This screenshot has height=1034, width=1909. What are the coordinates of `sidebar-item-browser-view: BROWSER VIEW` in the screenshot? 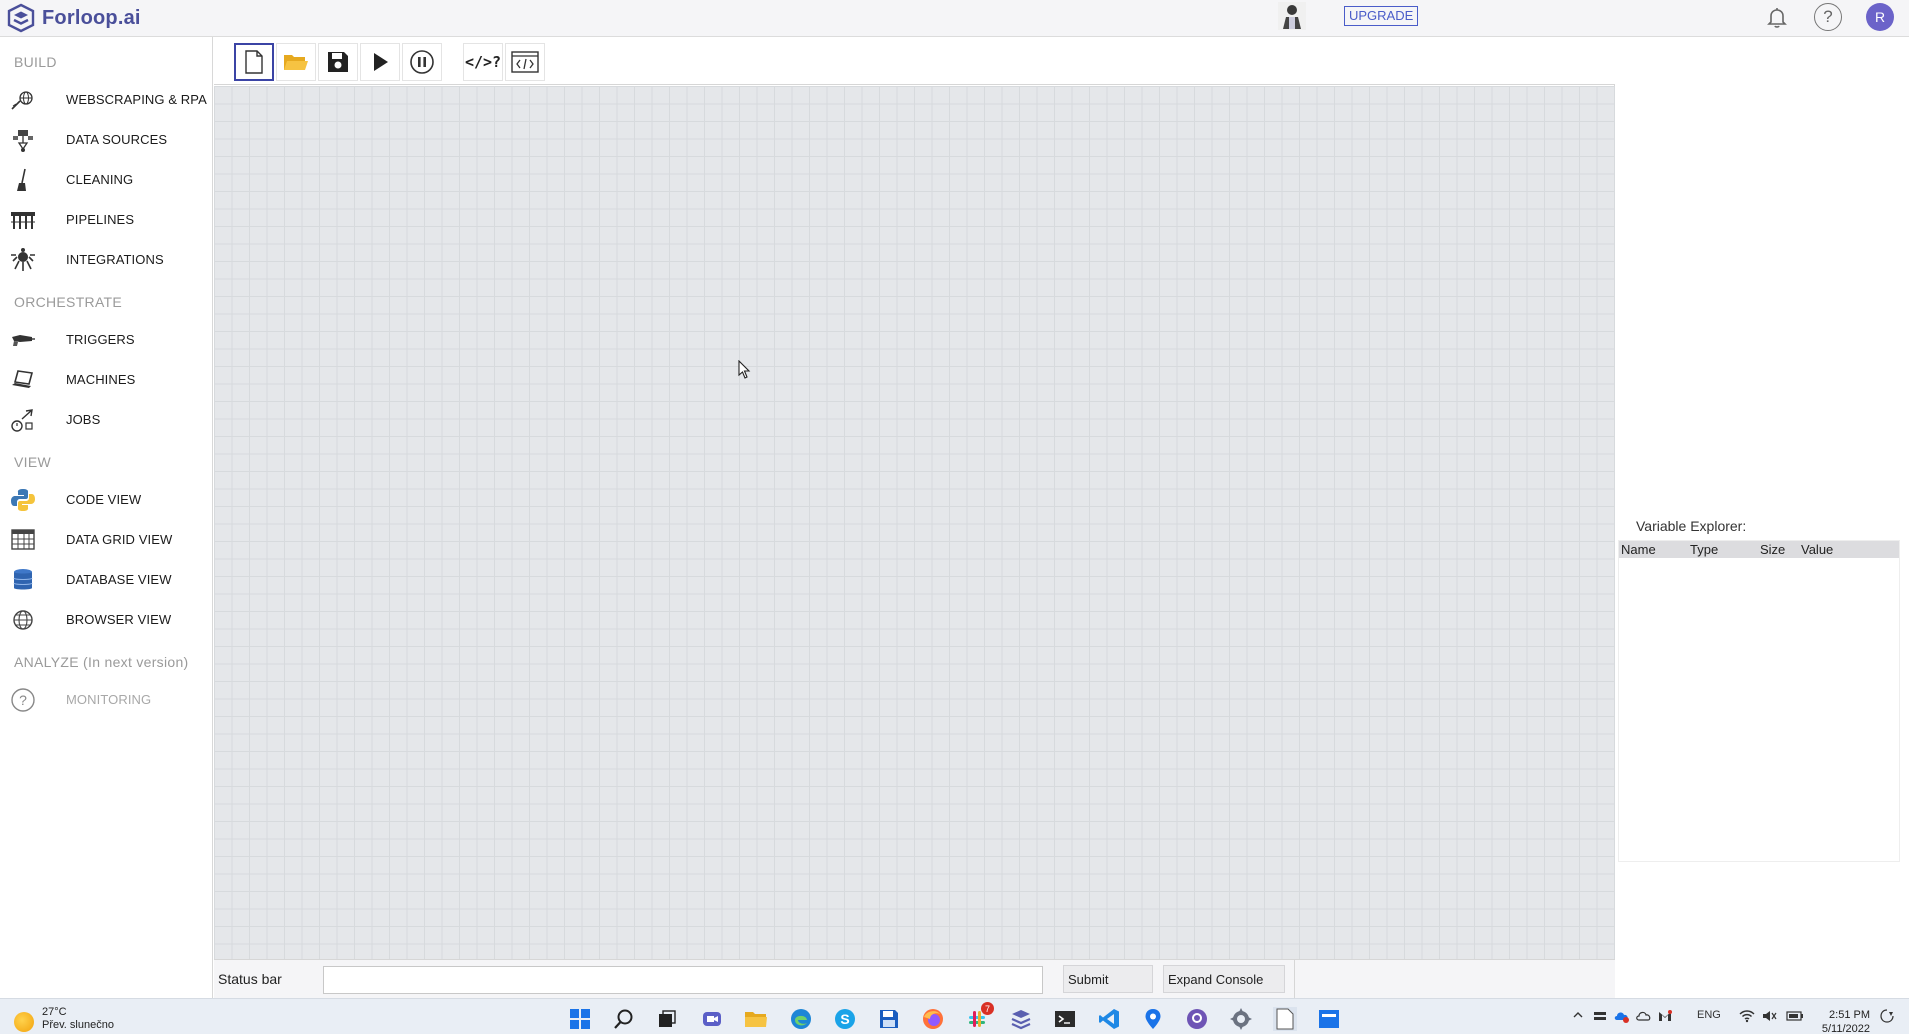 It's located at (106, 619).